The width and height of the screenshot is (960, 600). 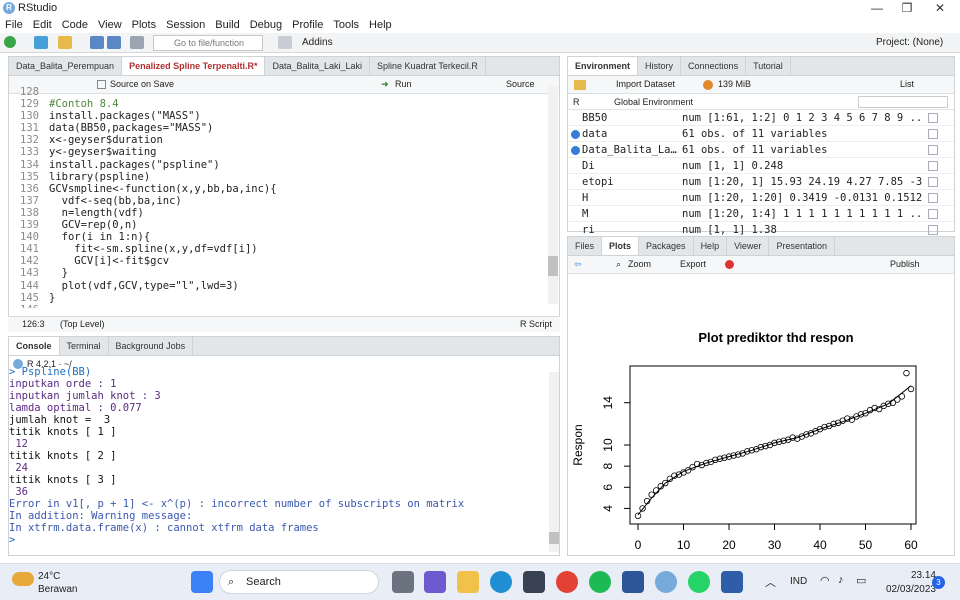 I want to click on console-scrollbar, so click(x=554, y=462).